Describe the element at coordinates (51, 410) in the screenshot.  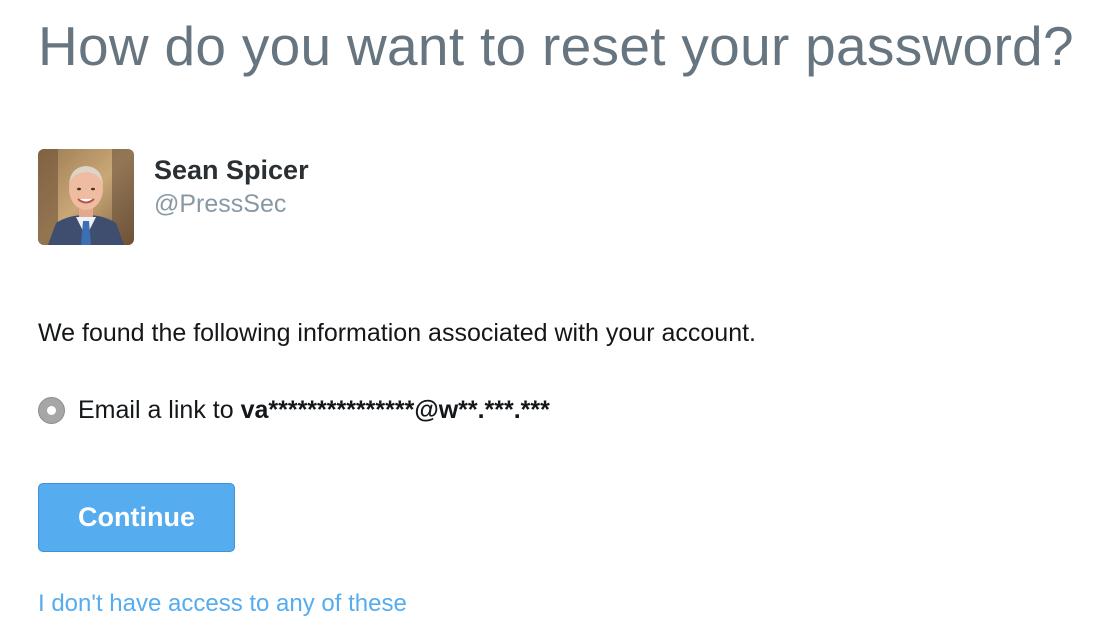
I see `radio-selected-icon` at that location.